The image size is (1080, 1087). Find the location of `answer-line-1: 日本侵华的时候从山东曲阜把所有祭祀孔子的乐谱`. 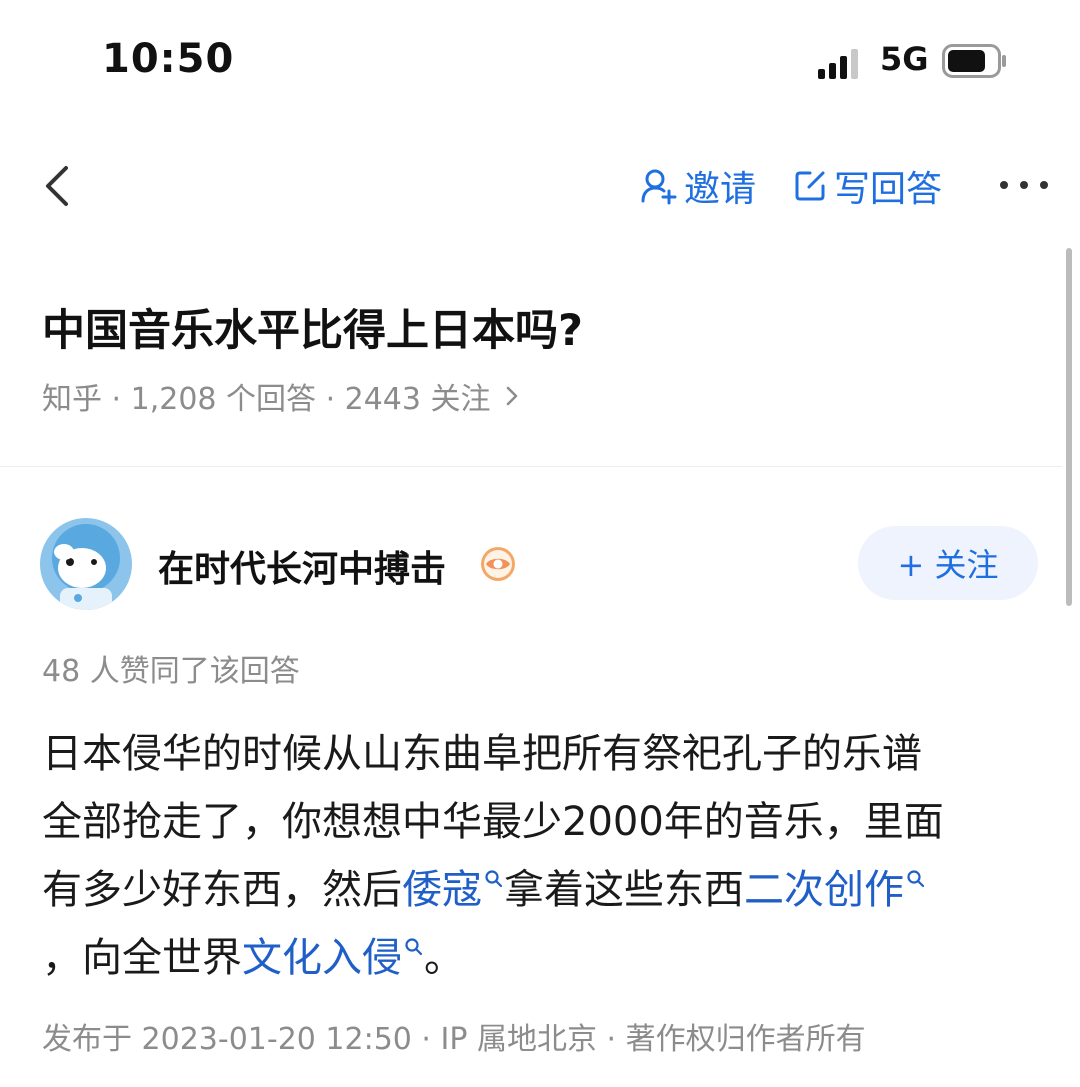

answer-line-1: 日本侵华的时候从山东曲阜把所有祭祀孔子的乐谱 is located at coordinates (482, 754).